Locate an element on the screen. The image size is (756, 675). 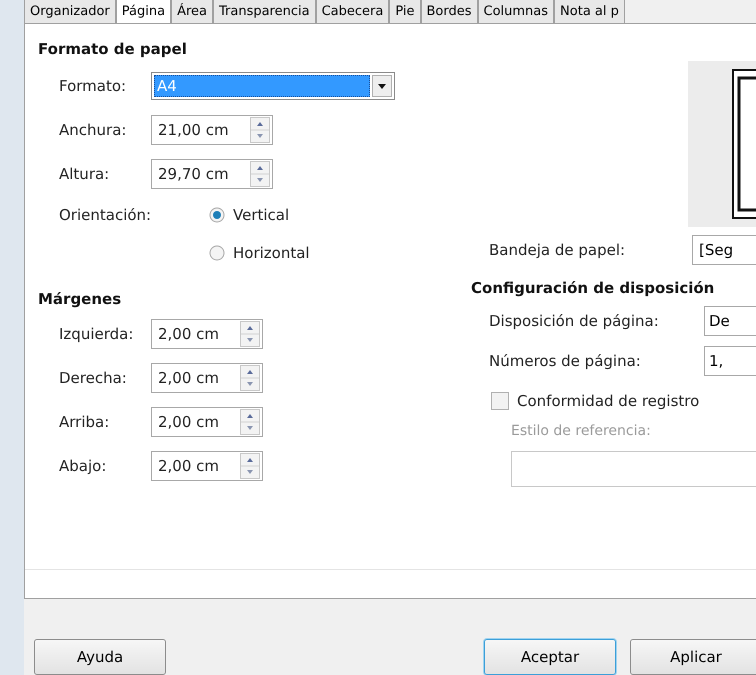
tab: Organizador is located at coordinates (70, 12).